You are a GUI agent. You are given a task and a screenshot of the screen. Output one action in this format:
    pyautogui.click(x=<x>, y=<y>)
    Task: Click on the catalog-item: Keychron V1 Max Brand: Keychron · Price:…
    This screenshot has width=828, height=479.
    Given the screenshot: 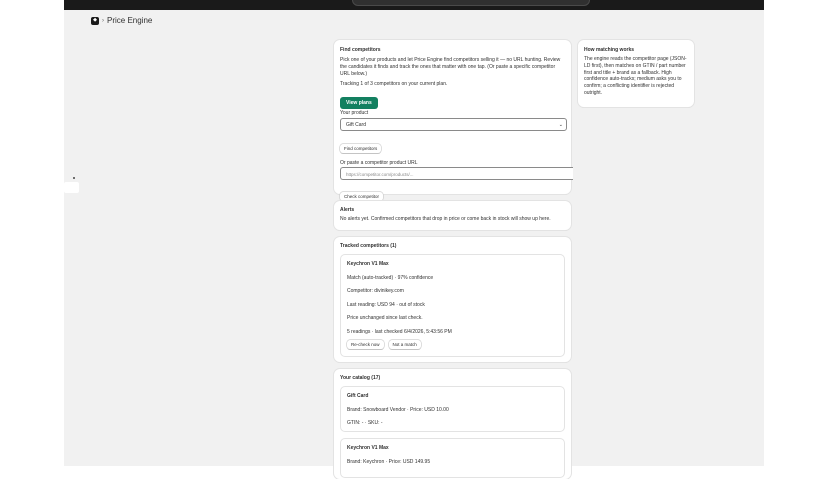 What is the action you would take?
    pyautogui.click(x=452, y=458)
    